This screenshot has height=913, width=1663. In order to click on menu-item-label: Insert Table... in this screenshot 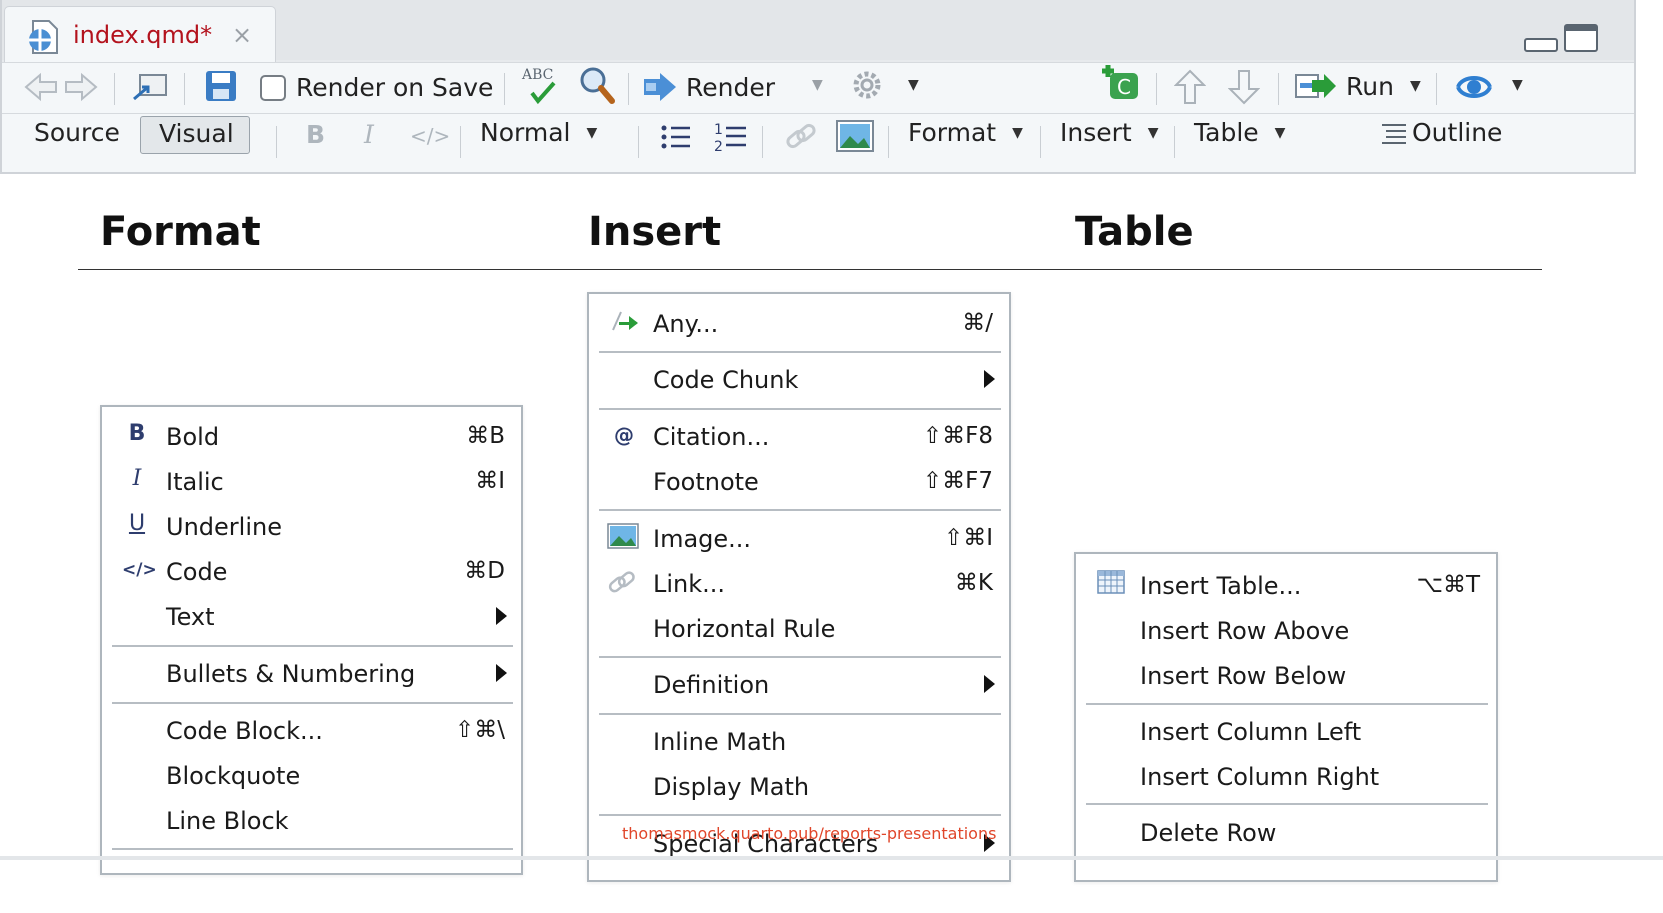, I will do `click(1221, 586)`.